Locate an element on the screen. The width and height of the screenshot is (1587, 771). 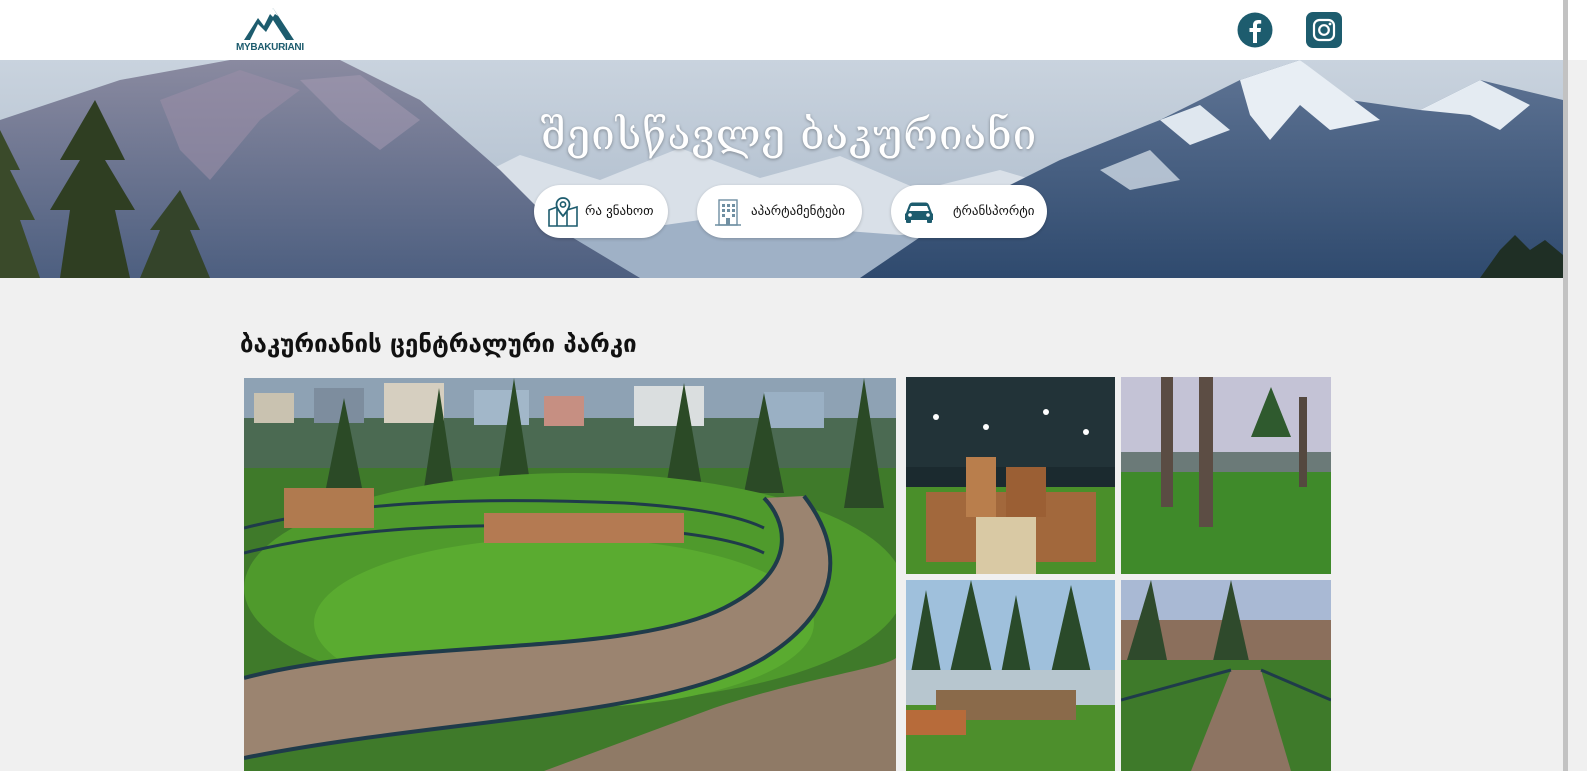
hero-title: შეისწავლე ბაკურიანი is located at coordinates (789, 134).